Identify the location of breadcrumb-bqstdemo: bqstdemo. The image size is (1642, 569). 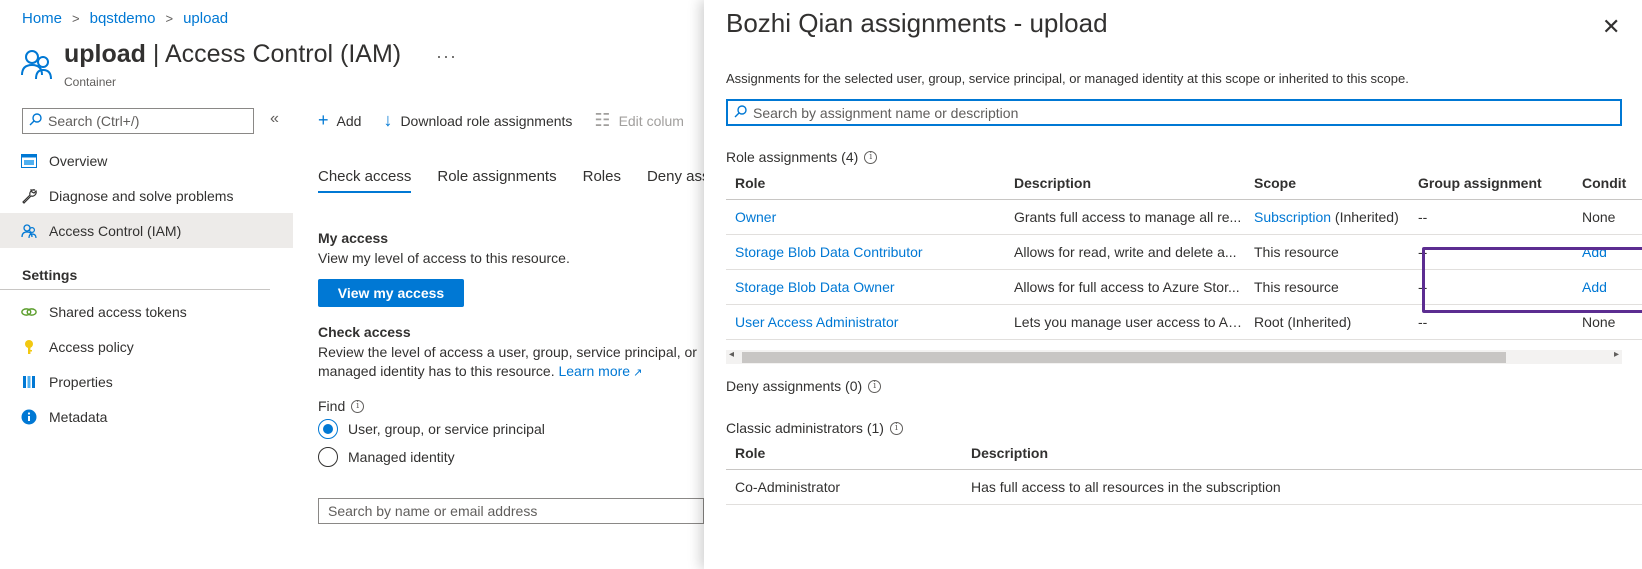
(123, 18).